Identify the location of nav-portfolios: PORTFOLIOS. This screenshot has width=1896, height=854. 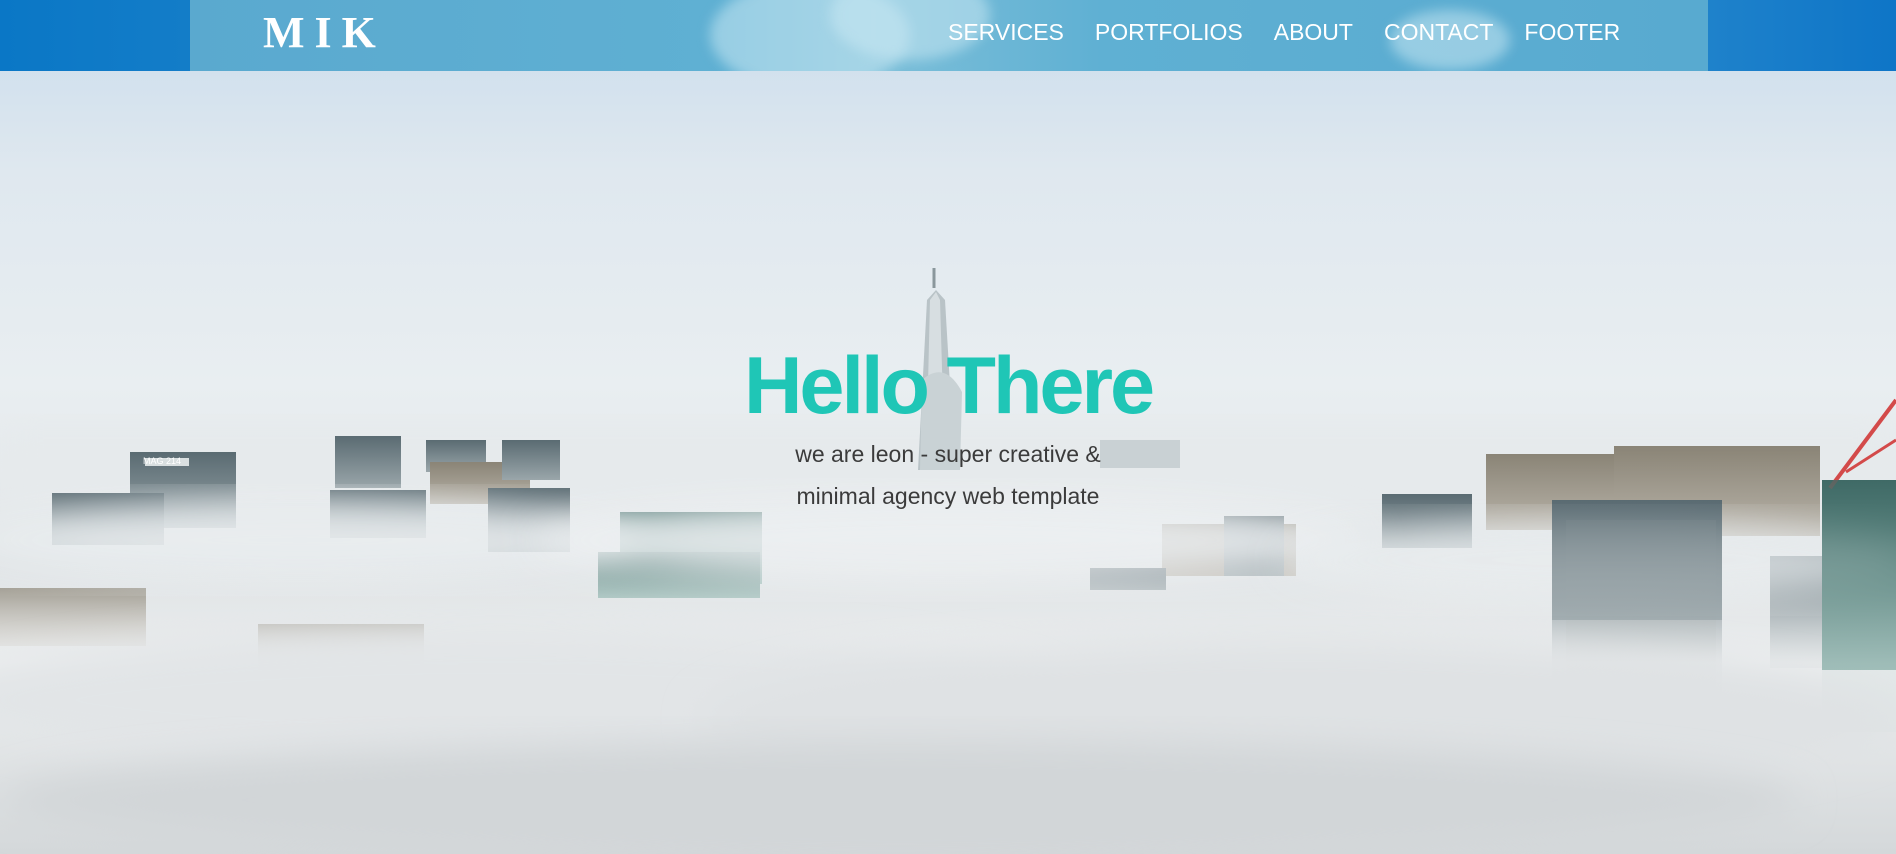
(1169, 32).